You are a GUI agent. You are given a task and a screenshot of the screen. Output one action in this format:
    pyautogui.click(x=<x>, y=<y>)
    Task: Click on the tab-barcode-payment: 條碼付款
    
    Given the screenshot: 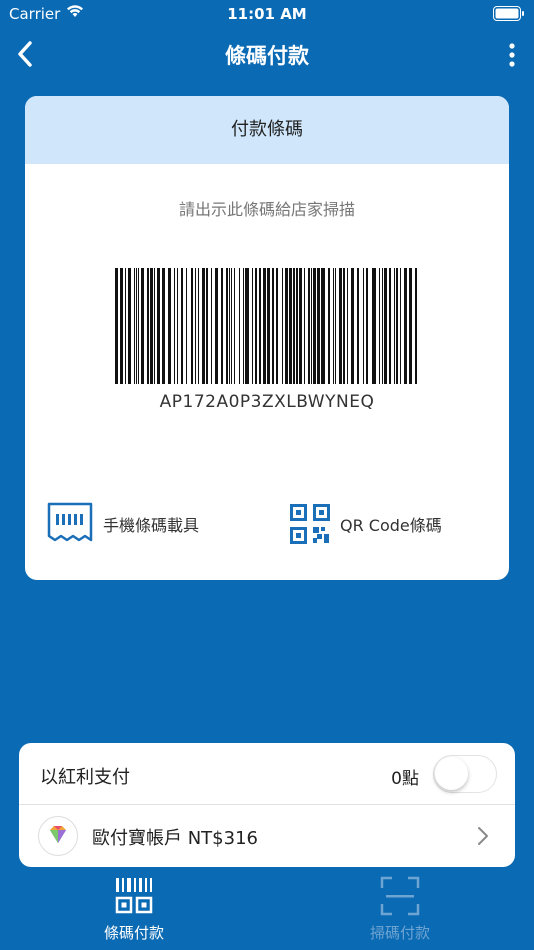 What is the action you would take?
    pyautogui.click(x=134, y=910)
    